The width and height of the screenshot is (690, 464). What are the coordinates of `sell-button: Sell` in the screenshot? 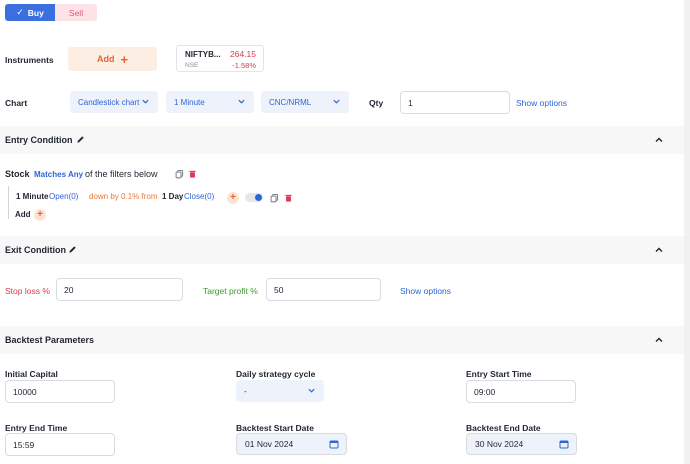 It's located at (76, 12).